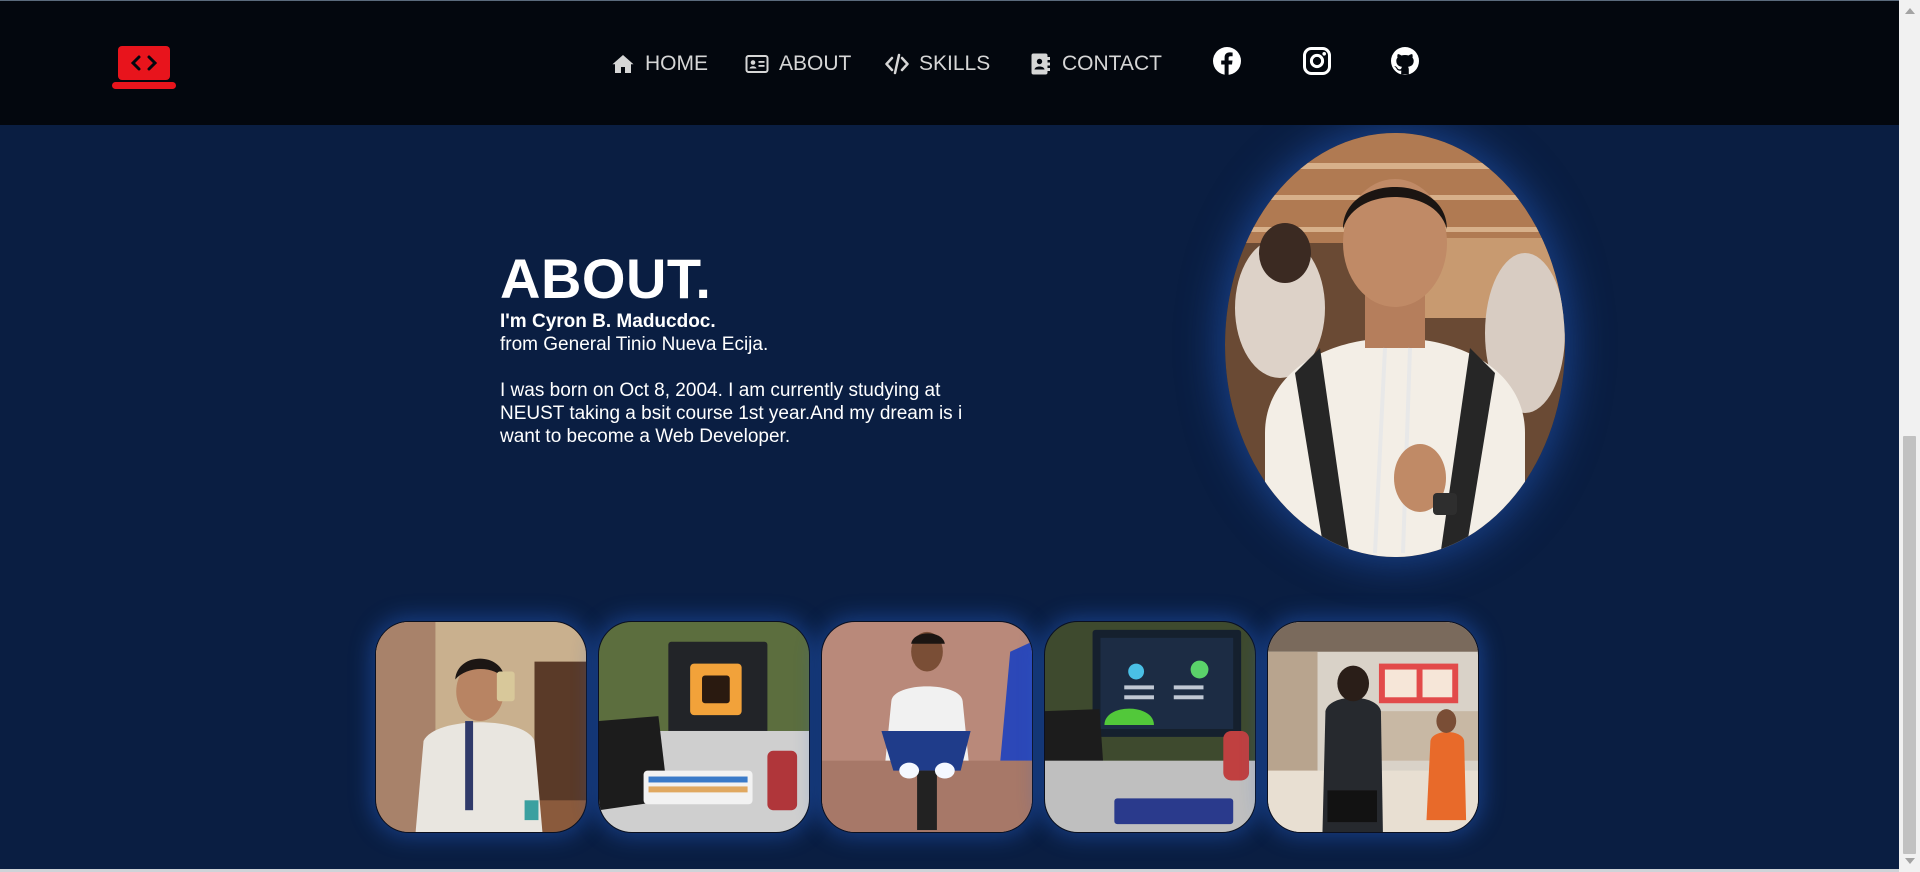 The image size is (1920, 872). What do you see at coordinates (1373, 727) in the screenshot?
I see `gallery-photo-restaurant` at bounding box center [1373, 727].